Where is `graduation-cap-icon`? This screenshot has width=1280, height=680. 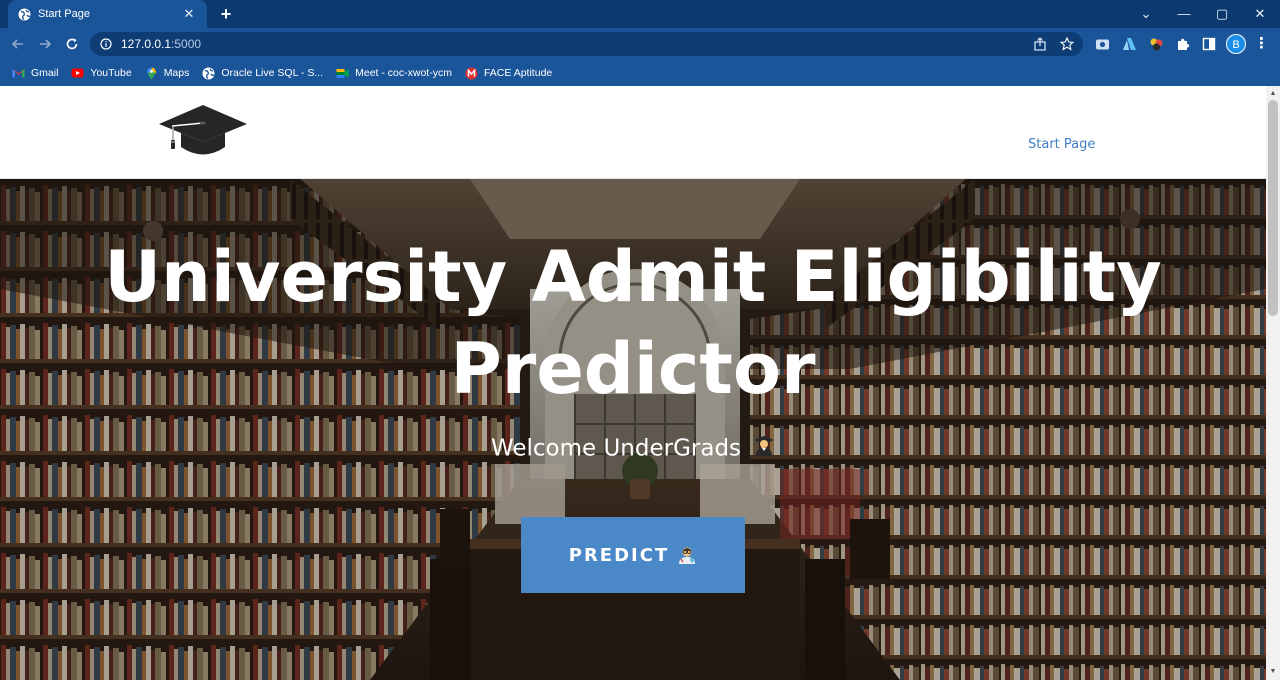
graduation-cap-icon is located at coordinates (203, 131).